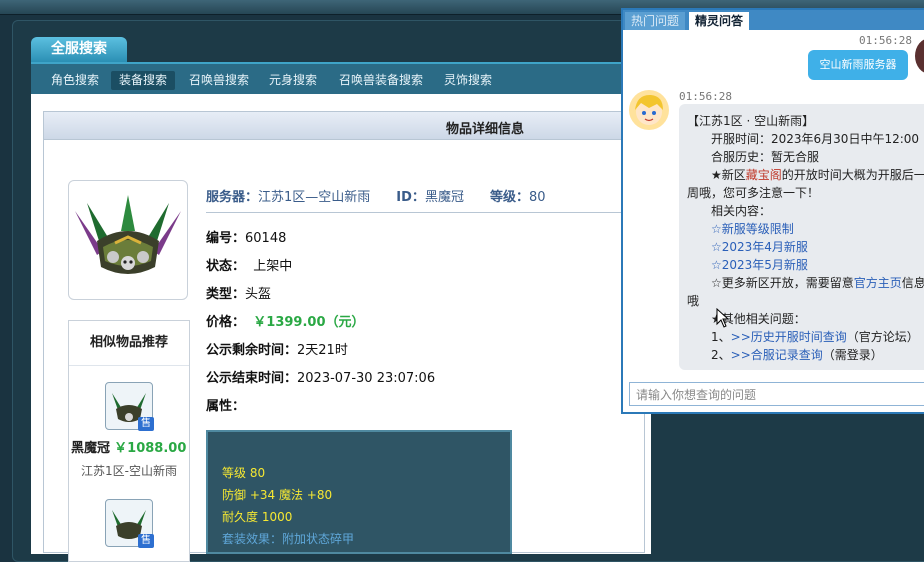 The width and height of the screenshot is (924, 562). I want to click on similar-item-server: 江苏1区-空山新雨, so click(129, 471).